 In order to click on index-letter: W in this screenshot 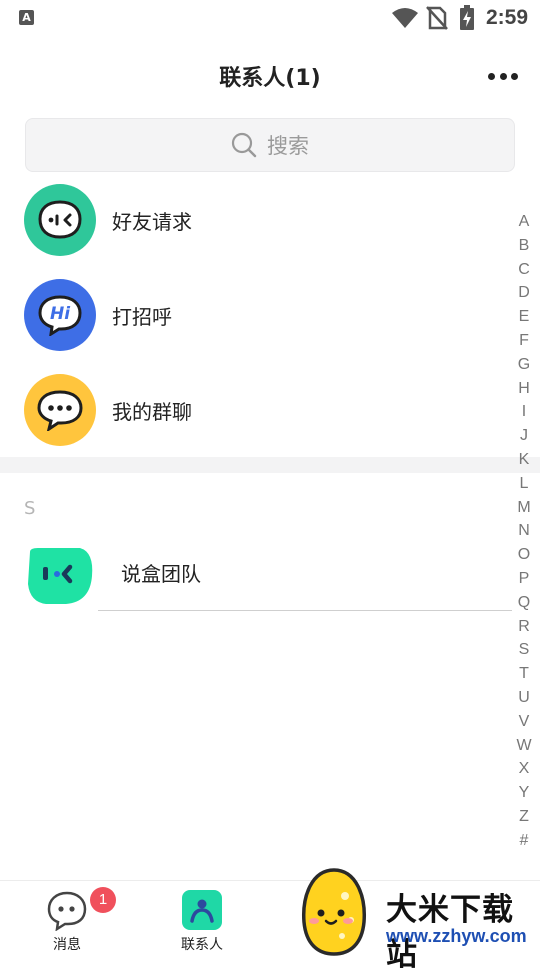, I will do `click(524, 746)`.